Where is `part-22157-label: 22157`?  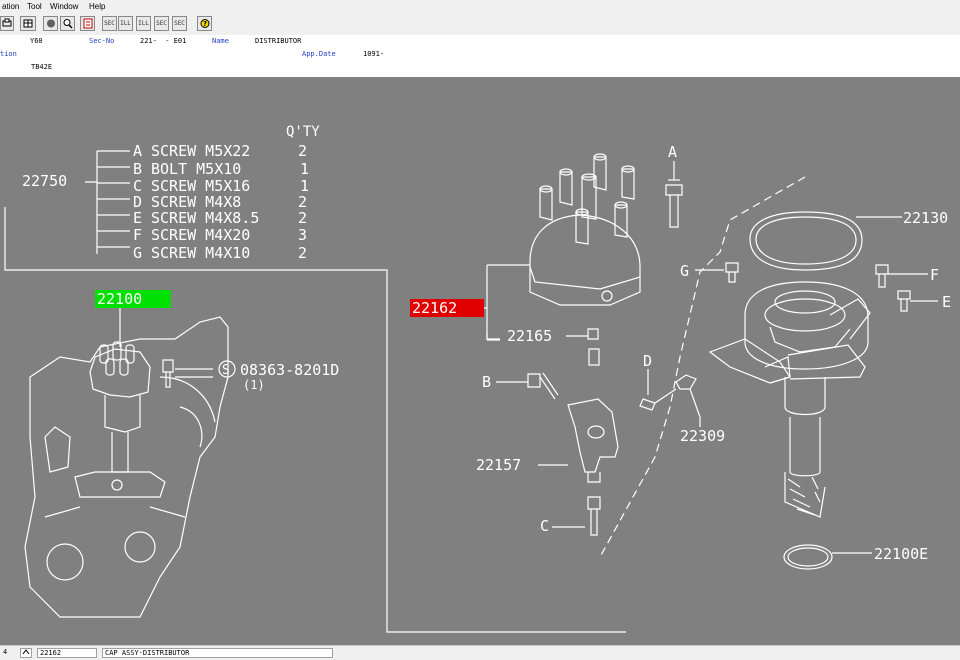 part-22157-label: 22157 is located at coordinates (498, 465).